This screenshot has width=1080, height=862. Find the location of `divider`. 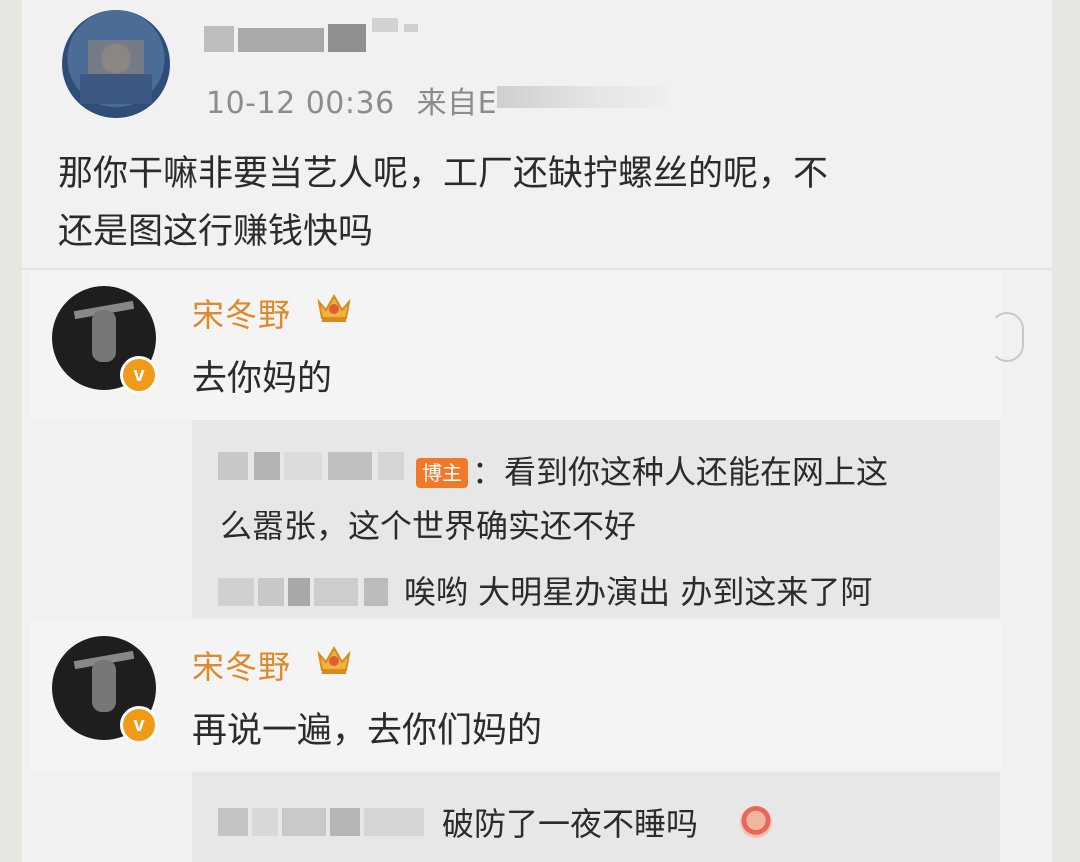

divider is located at coordinates (537, 269).